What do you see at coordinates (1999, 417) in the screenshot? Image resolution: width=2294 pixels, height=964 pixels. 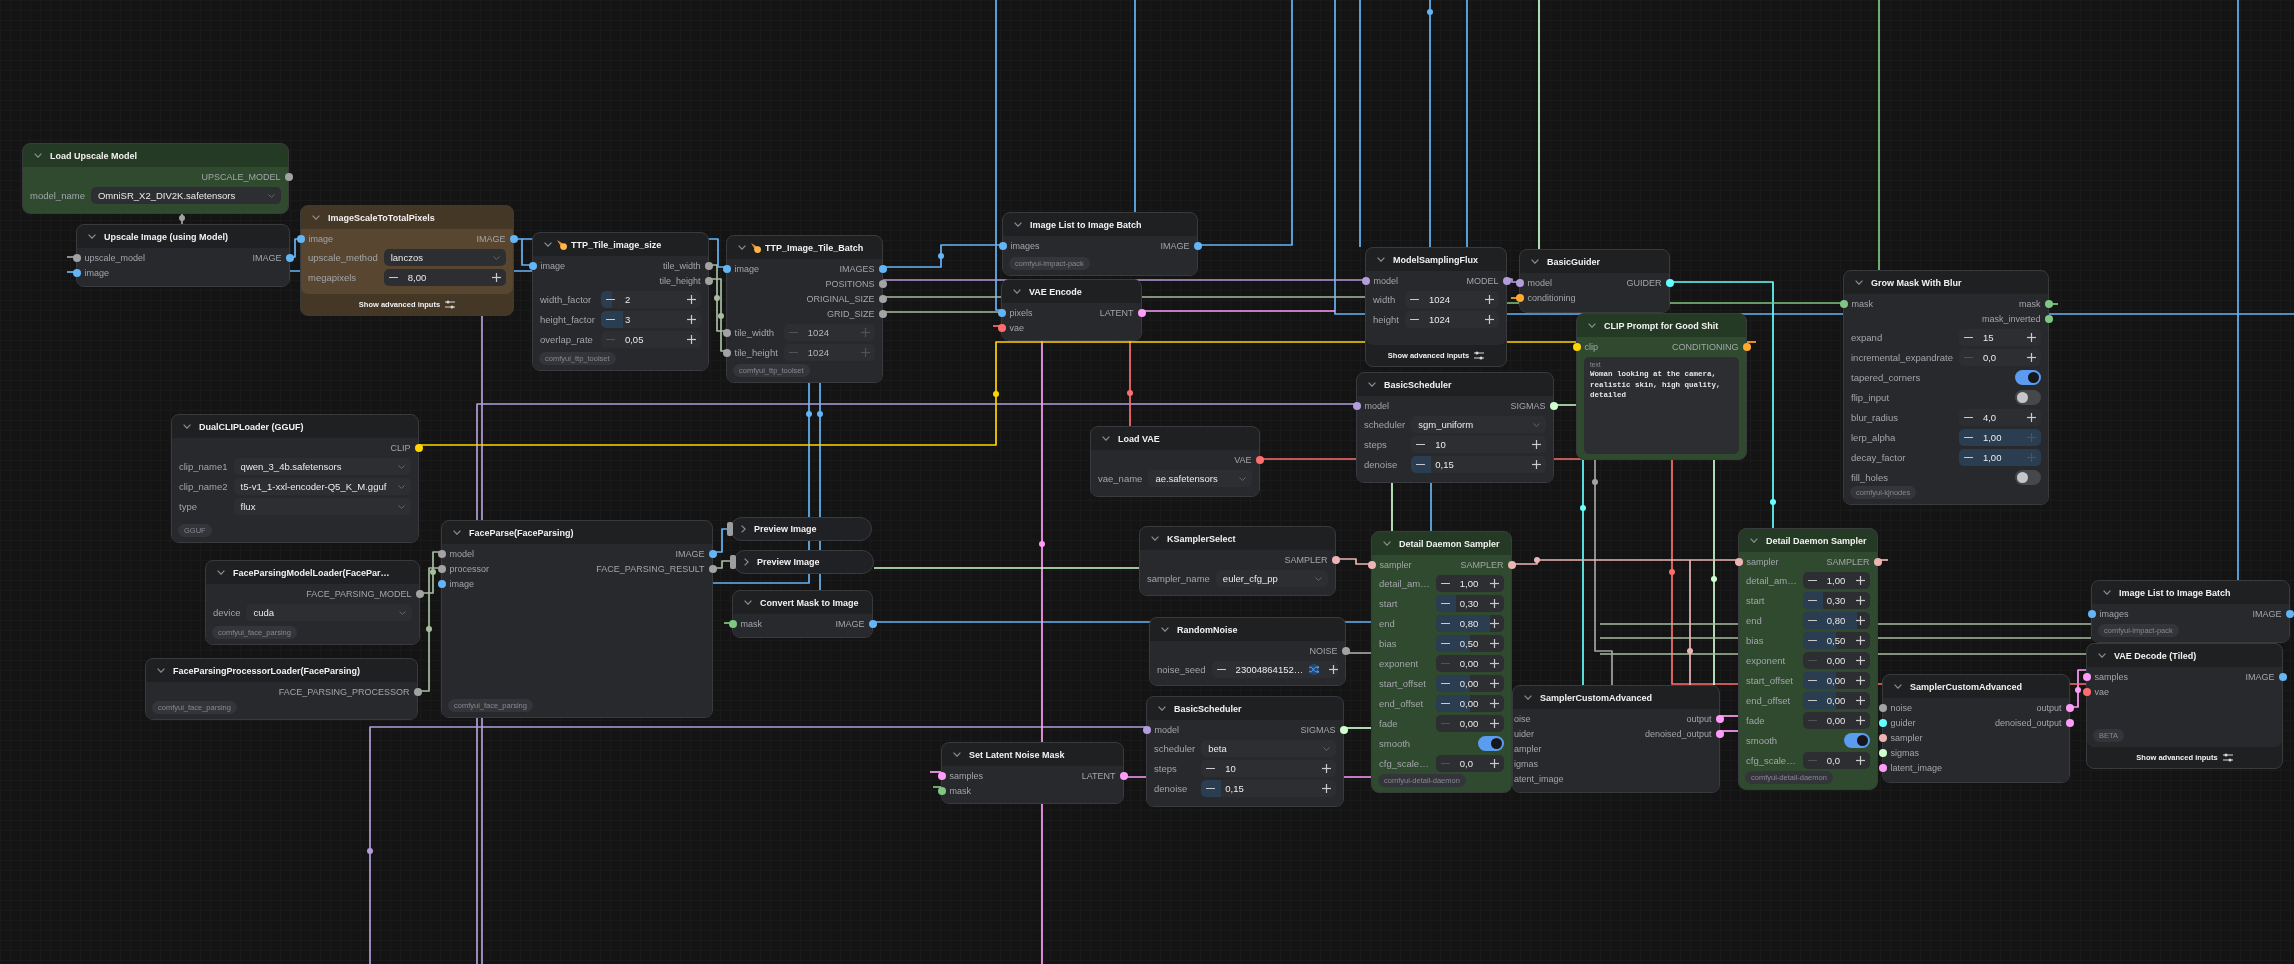 I see `number-field: 4,0` at bounding box center [1999, 417].